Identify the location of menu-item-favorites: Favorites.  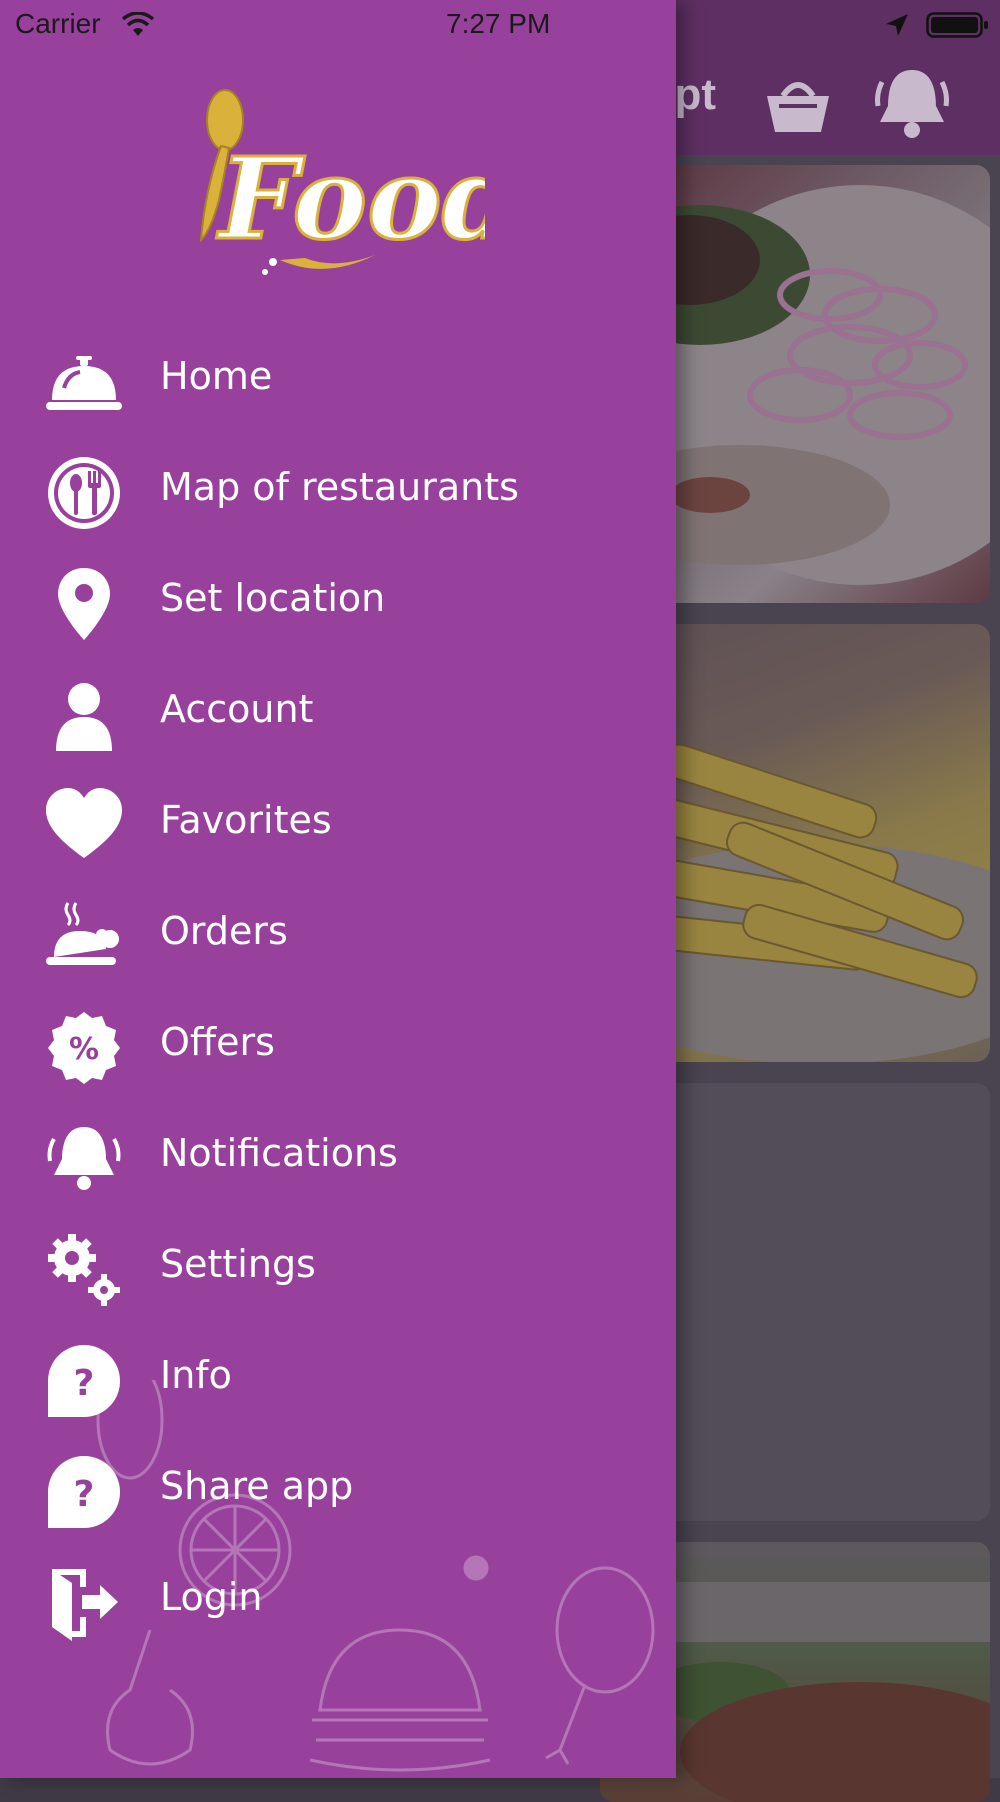
(338, 824).